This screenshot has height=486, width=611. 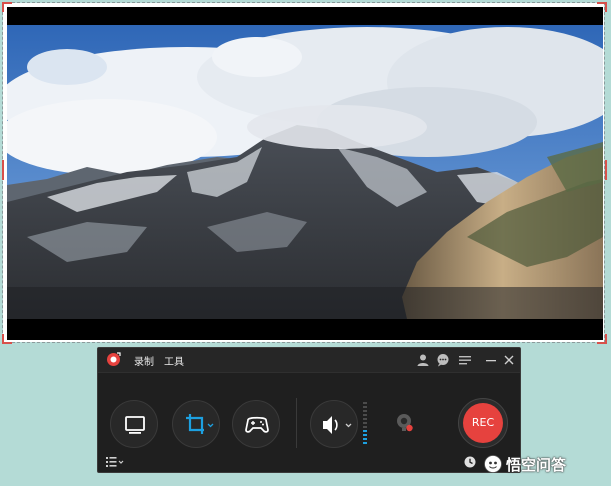 I want to click on toolbar-divider, so click(x=296, y=423).